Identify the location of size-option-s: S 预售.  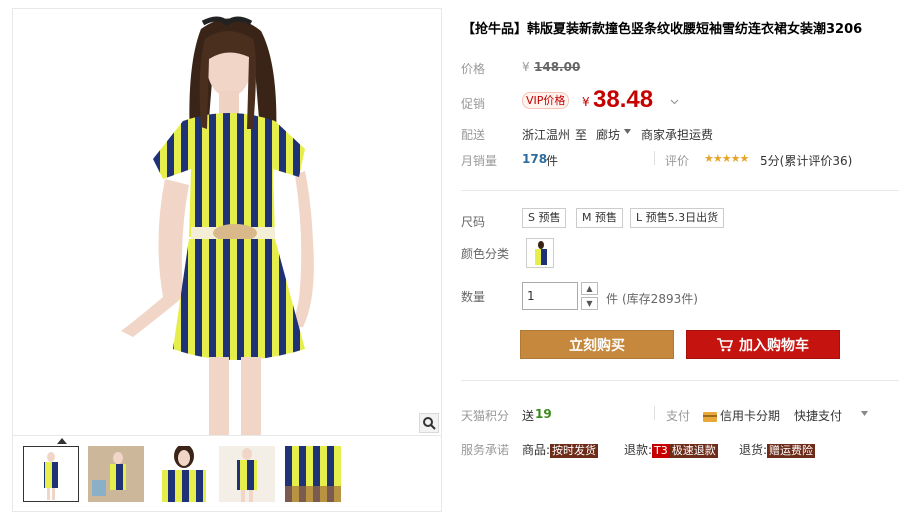
(544, 218).